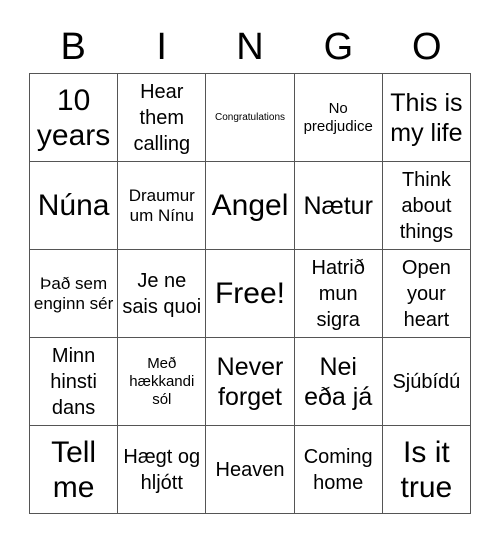 Image resolution: width=500 pixels, height=544 pixels. I want to click on bingo-cell-text: Heaven, so click(250, 469).